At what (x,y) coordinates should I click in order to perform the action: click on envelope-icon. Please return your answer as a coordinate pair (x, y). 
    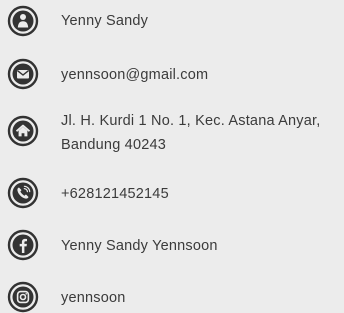
    Looking at the image, I should click on (23, 74).